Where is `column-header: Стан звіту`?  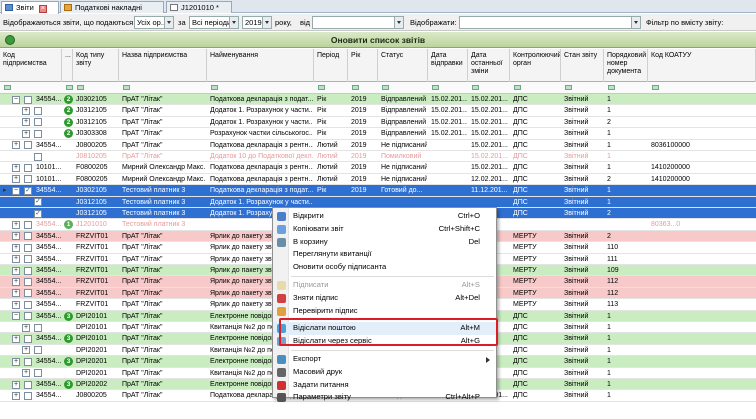
column-header: Стан звіту is located at coordinates (582, 65).